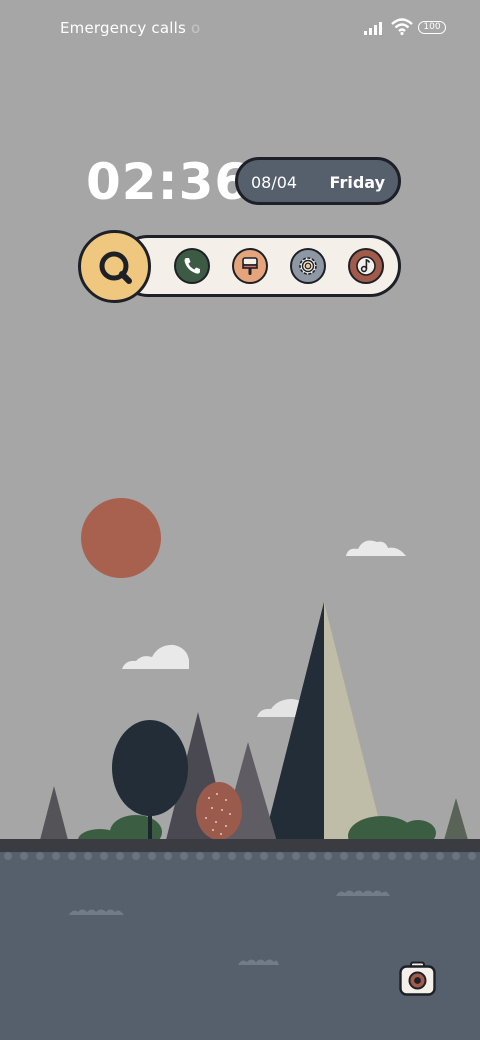 The width and height of the screenshot is (480, 1040). What do you see at coordinates (121, 538) in the screenshot?
I see `sun` at bounding box center [121, 538].